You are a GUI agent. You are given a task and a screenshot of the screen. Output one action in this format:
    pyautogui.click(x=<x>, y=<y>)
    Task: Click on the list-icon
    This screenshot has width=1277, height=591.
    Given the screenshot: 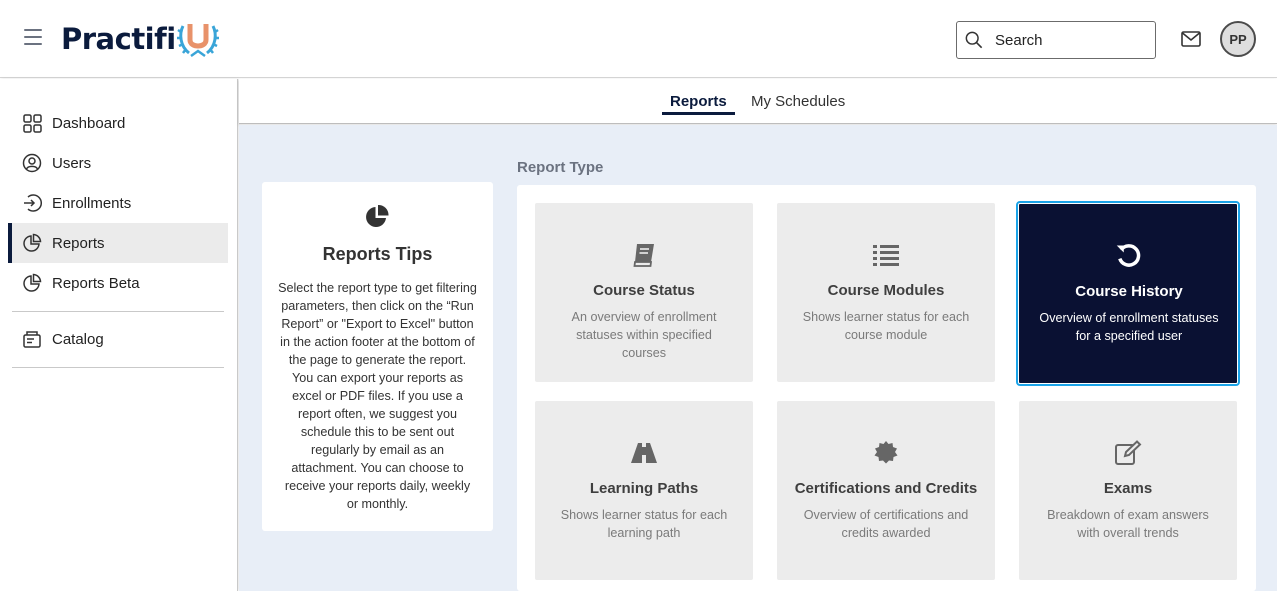 What is the action you would take?
    pyautogui.click(x=886, y=255)
    